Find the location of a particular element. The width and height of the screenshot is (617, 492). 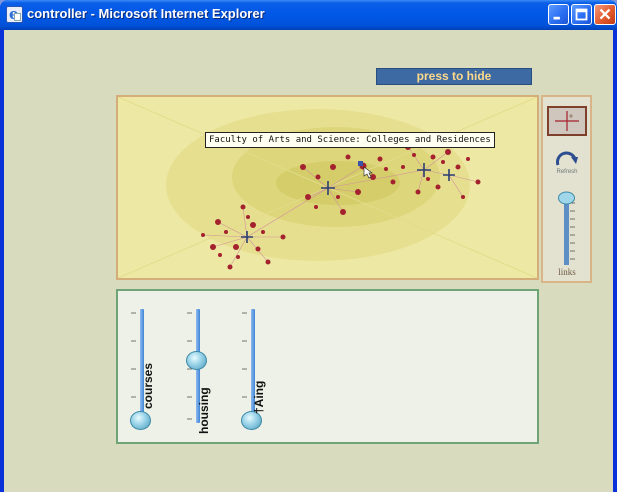

selected-node is located at coordinates (360, 163).